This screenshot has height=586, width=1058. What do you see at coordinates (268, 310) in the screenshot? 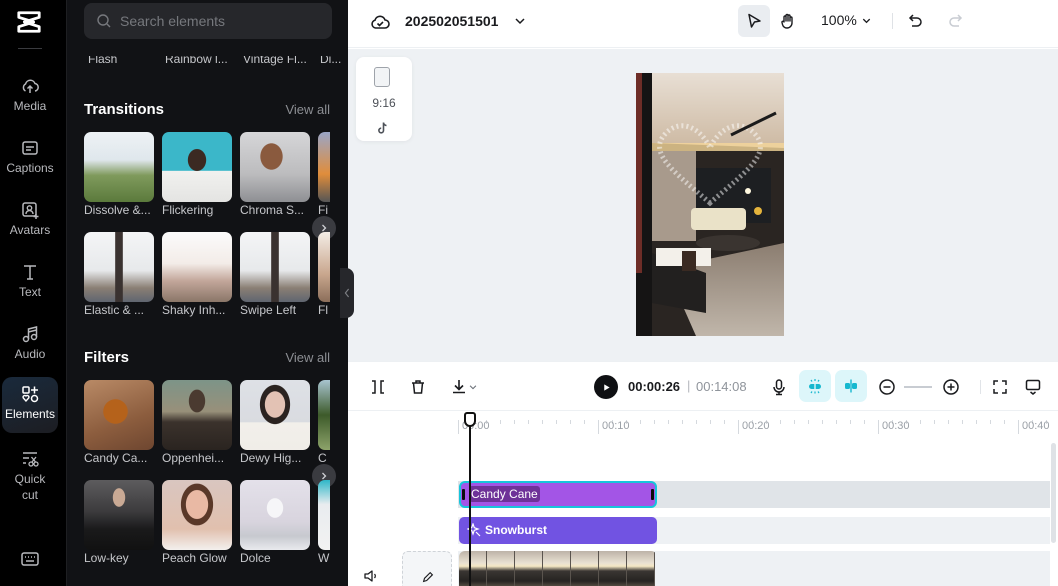
I see `thumb-label: Swipe Left` at bounding box center [268, 310].